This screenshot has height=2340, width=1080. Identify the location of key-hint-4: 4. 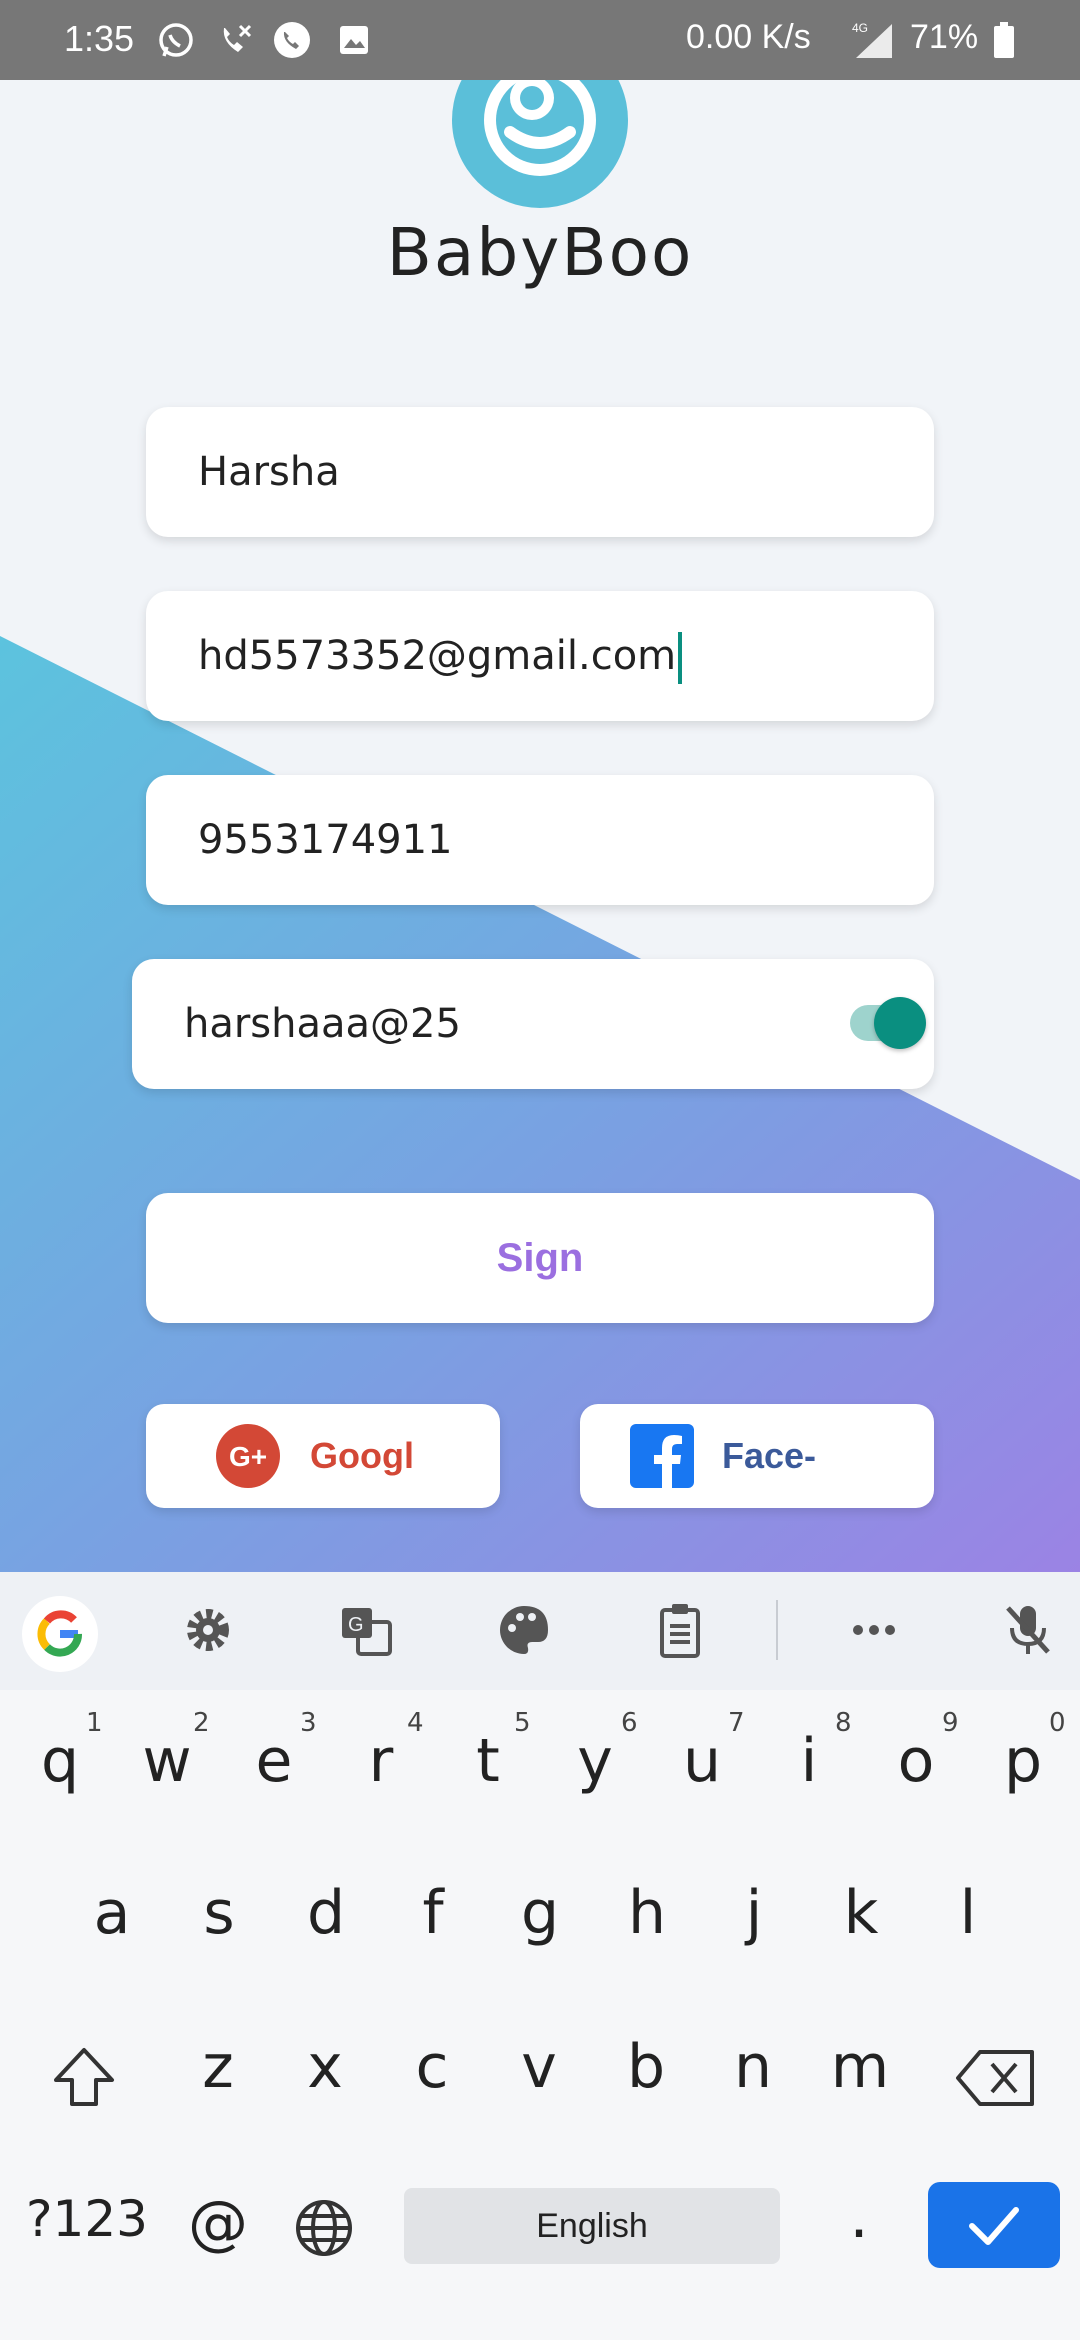
(415, 1723).